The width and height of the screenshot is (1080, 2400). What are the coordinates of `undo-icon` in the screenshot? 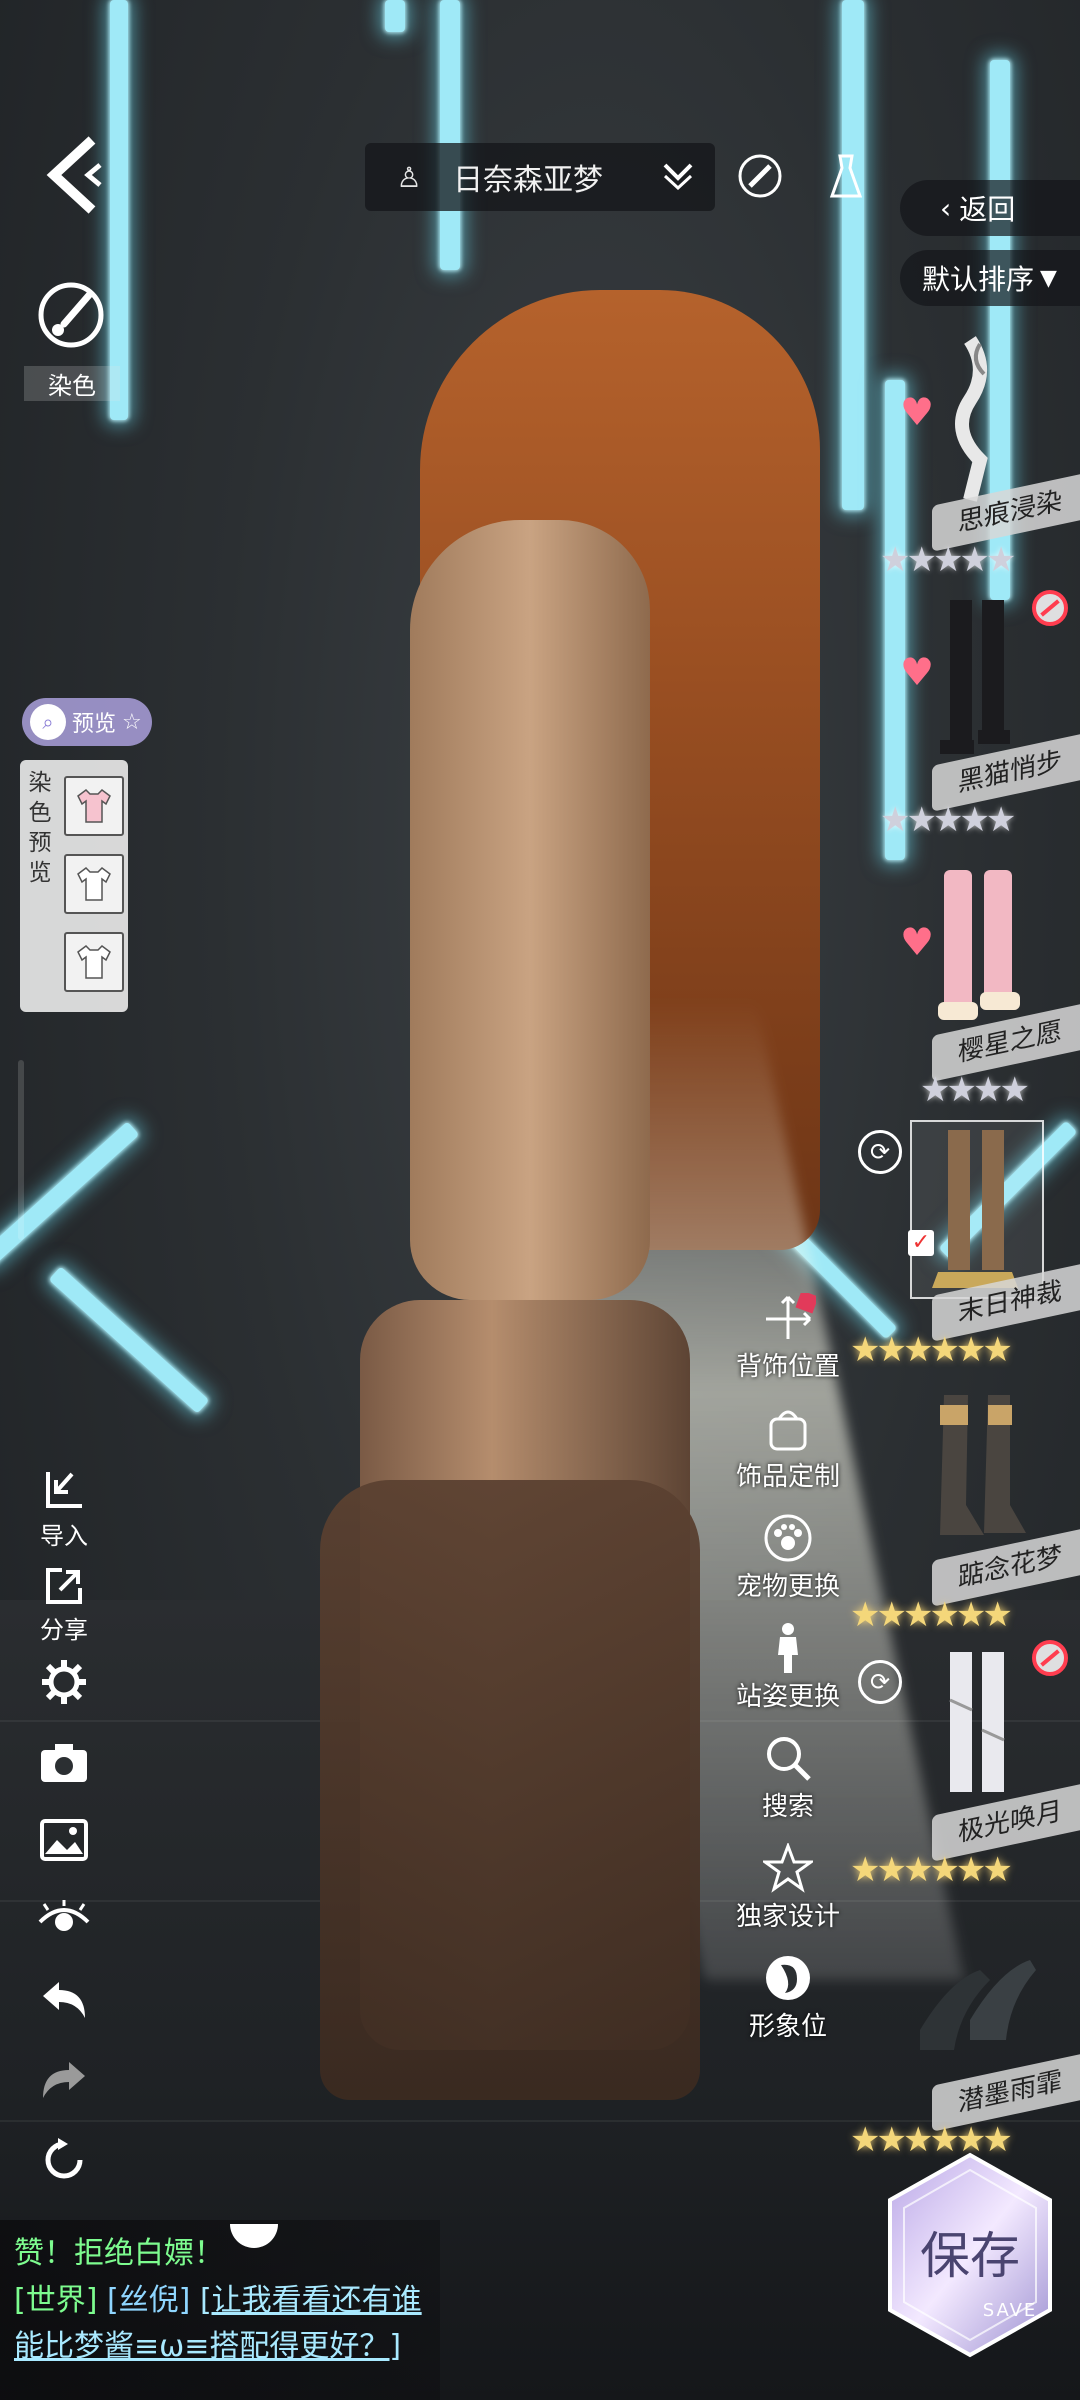 It's located at (64, 2000).